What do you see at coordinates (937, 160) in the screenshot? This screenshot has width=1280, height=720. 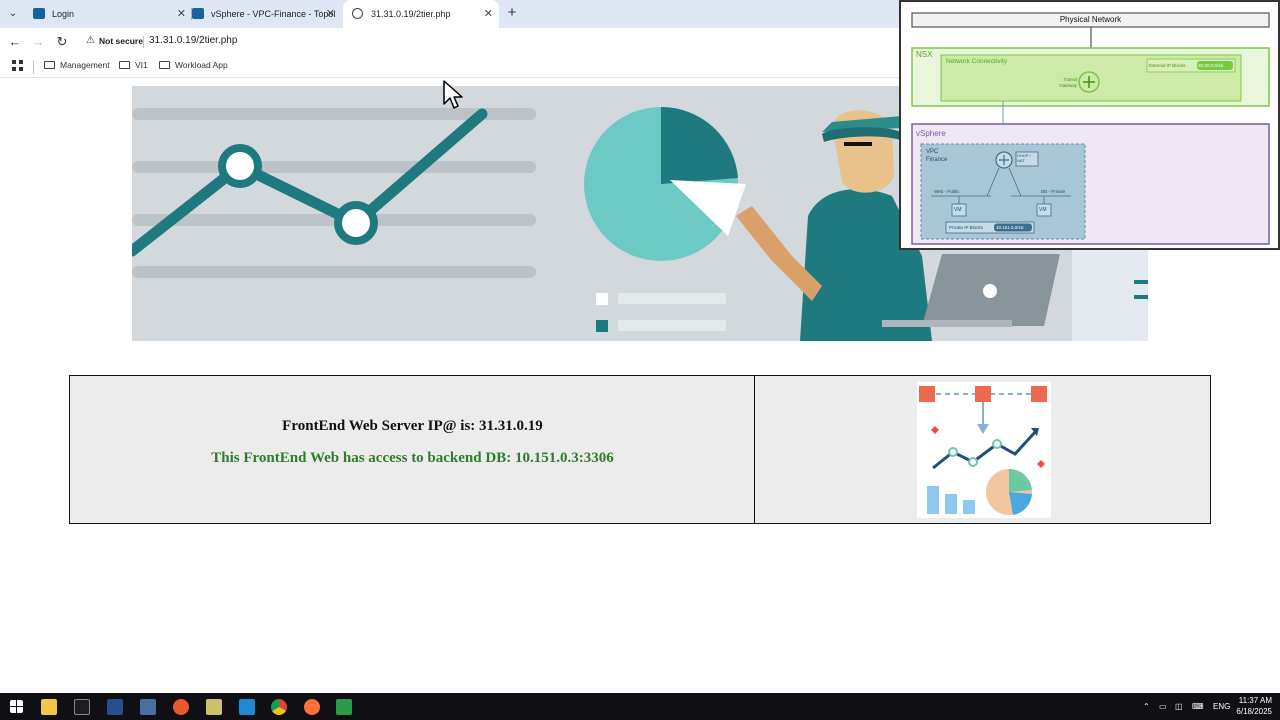 I see `vpc-name: Finance` at bounding box center [937, 160].